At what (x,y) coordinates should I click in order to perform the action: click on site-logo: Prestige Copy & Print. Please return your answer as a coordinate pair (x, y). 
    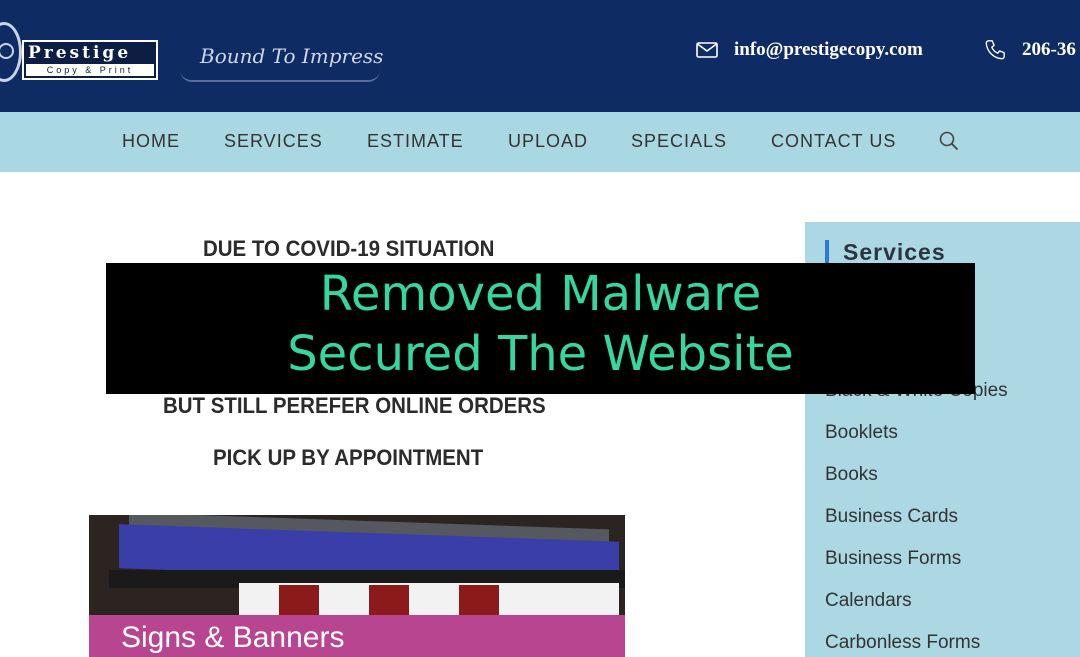
    Looking at the image, I should click on (90, 60).